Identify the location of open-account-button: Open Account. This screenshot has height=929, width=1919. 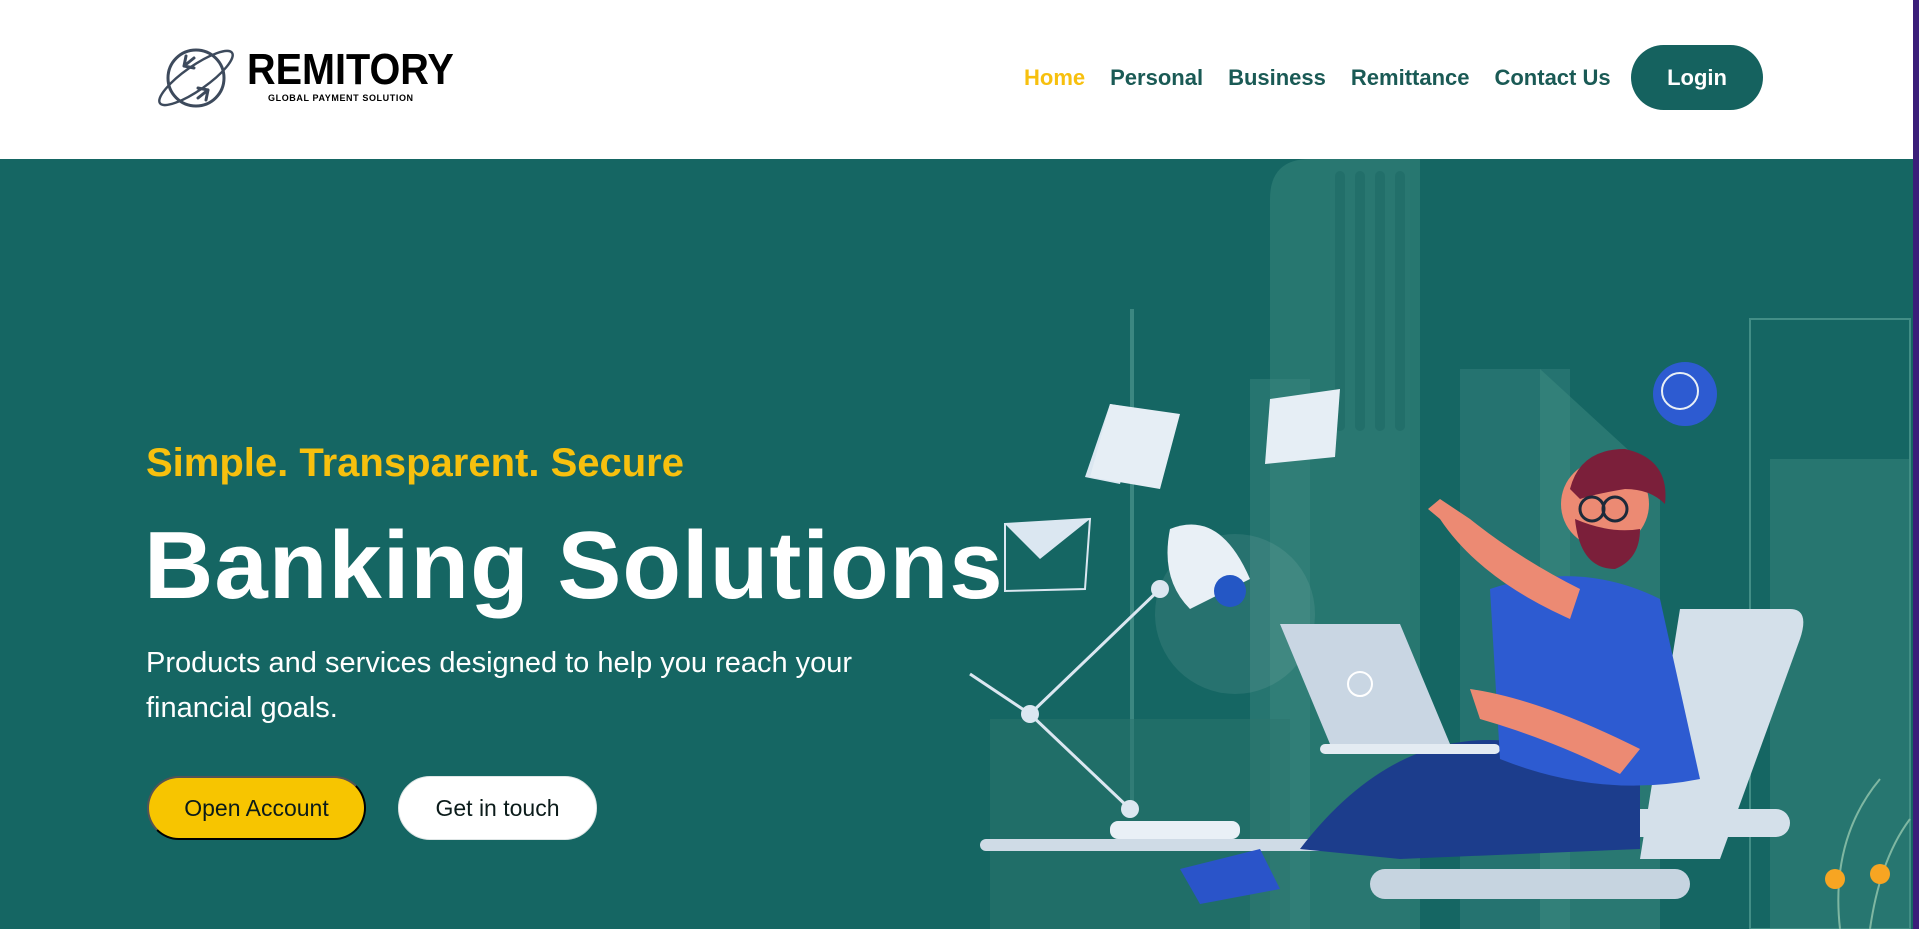
(256, 808).